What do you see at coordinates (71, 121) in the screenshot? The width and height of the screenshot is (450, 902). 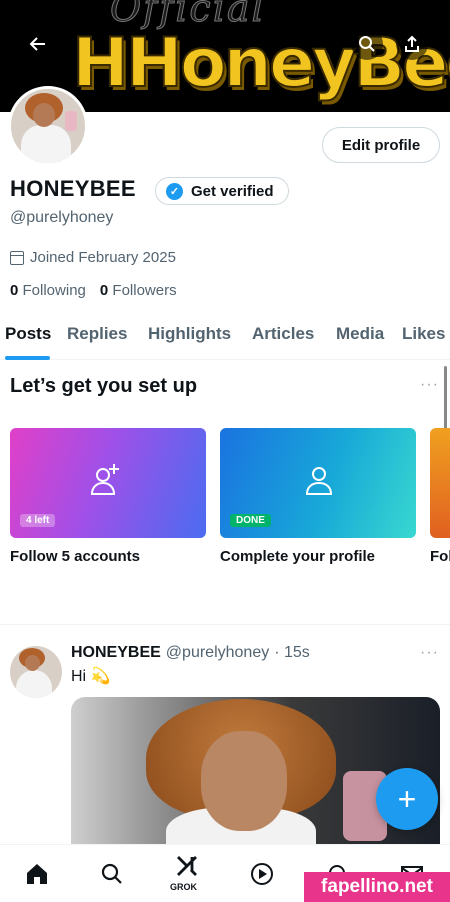 I see `avatar-phone` at bounding box center [71, 121].